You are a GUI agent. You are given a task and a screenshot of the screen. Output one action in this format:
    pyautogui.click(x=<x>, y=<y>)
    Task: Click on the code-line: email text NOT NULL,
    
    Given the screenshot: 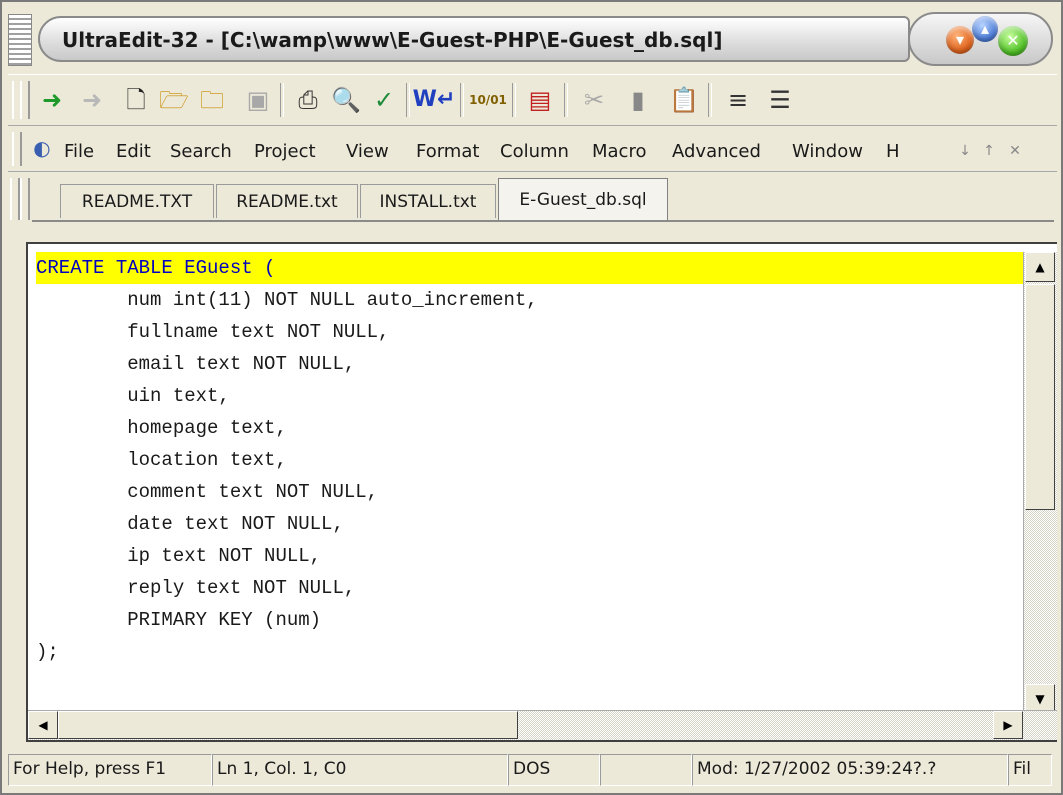 What is the action you would take?
    pyautogui.click(x=531, y=364)
    